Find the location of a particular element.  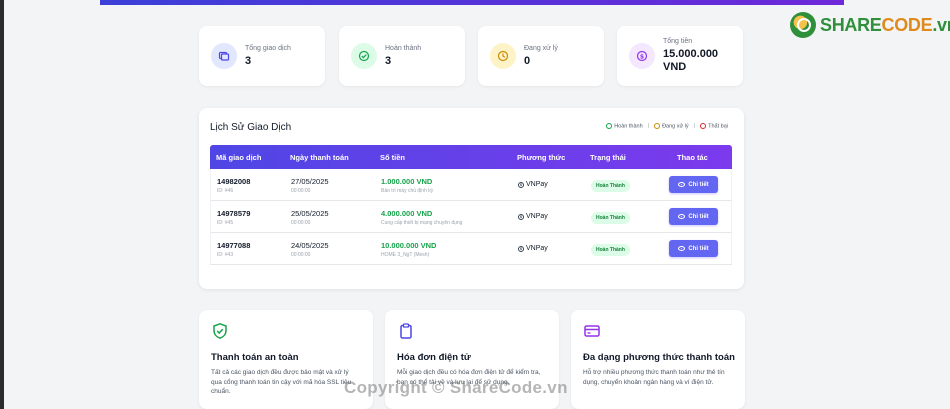

legend-item-failed: Thất bại is located at coordinates (714, 126).